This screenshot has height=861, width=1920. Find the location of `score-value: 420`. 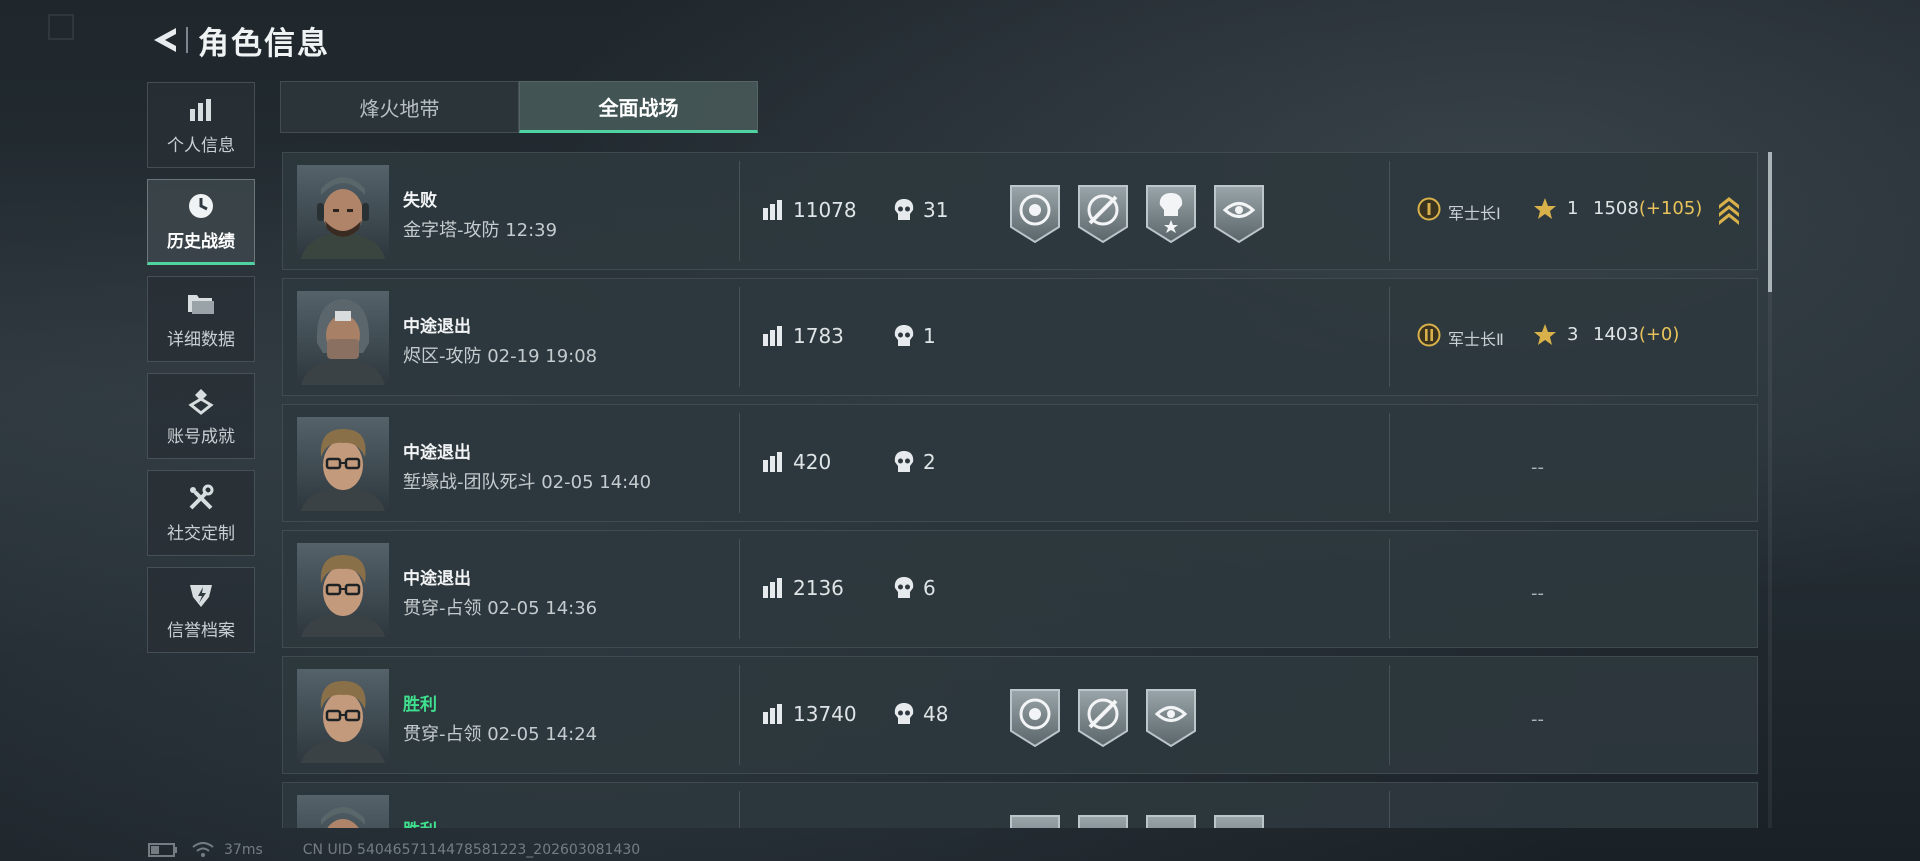

score-value: 420 is located at coordinates (812, 462).